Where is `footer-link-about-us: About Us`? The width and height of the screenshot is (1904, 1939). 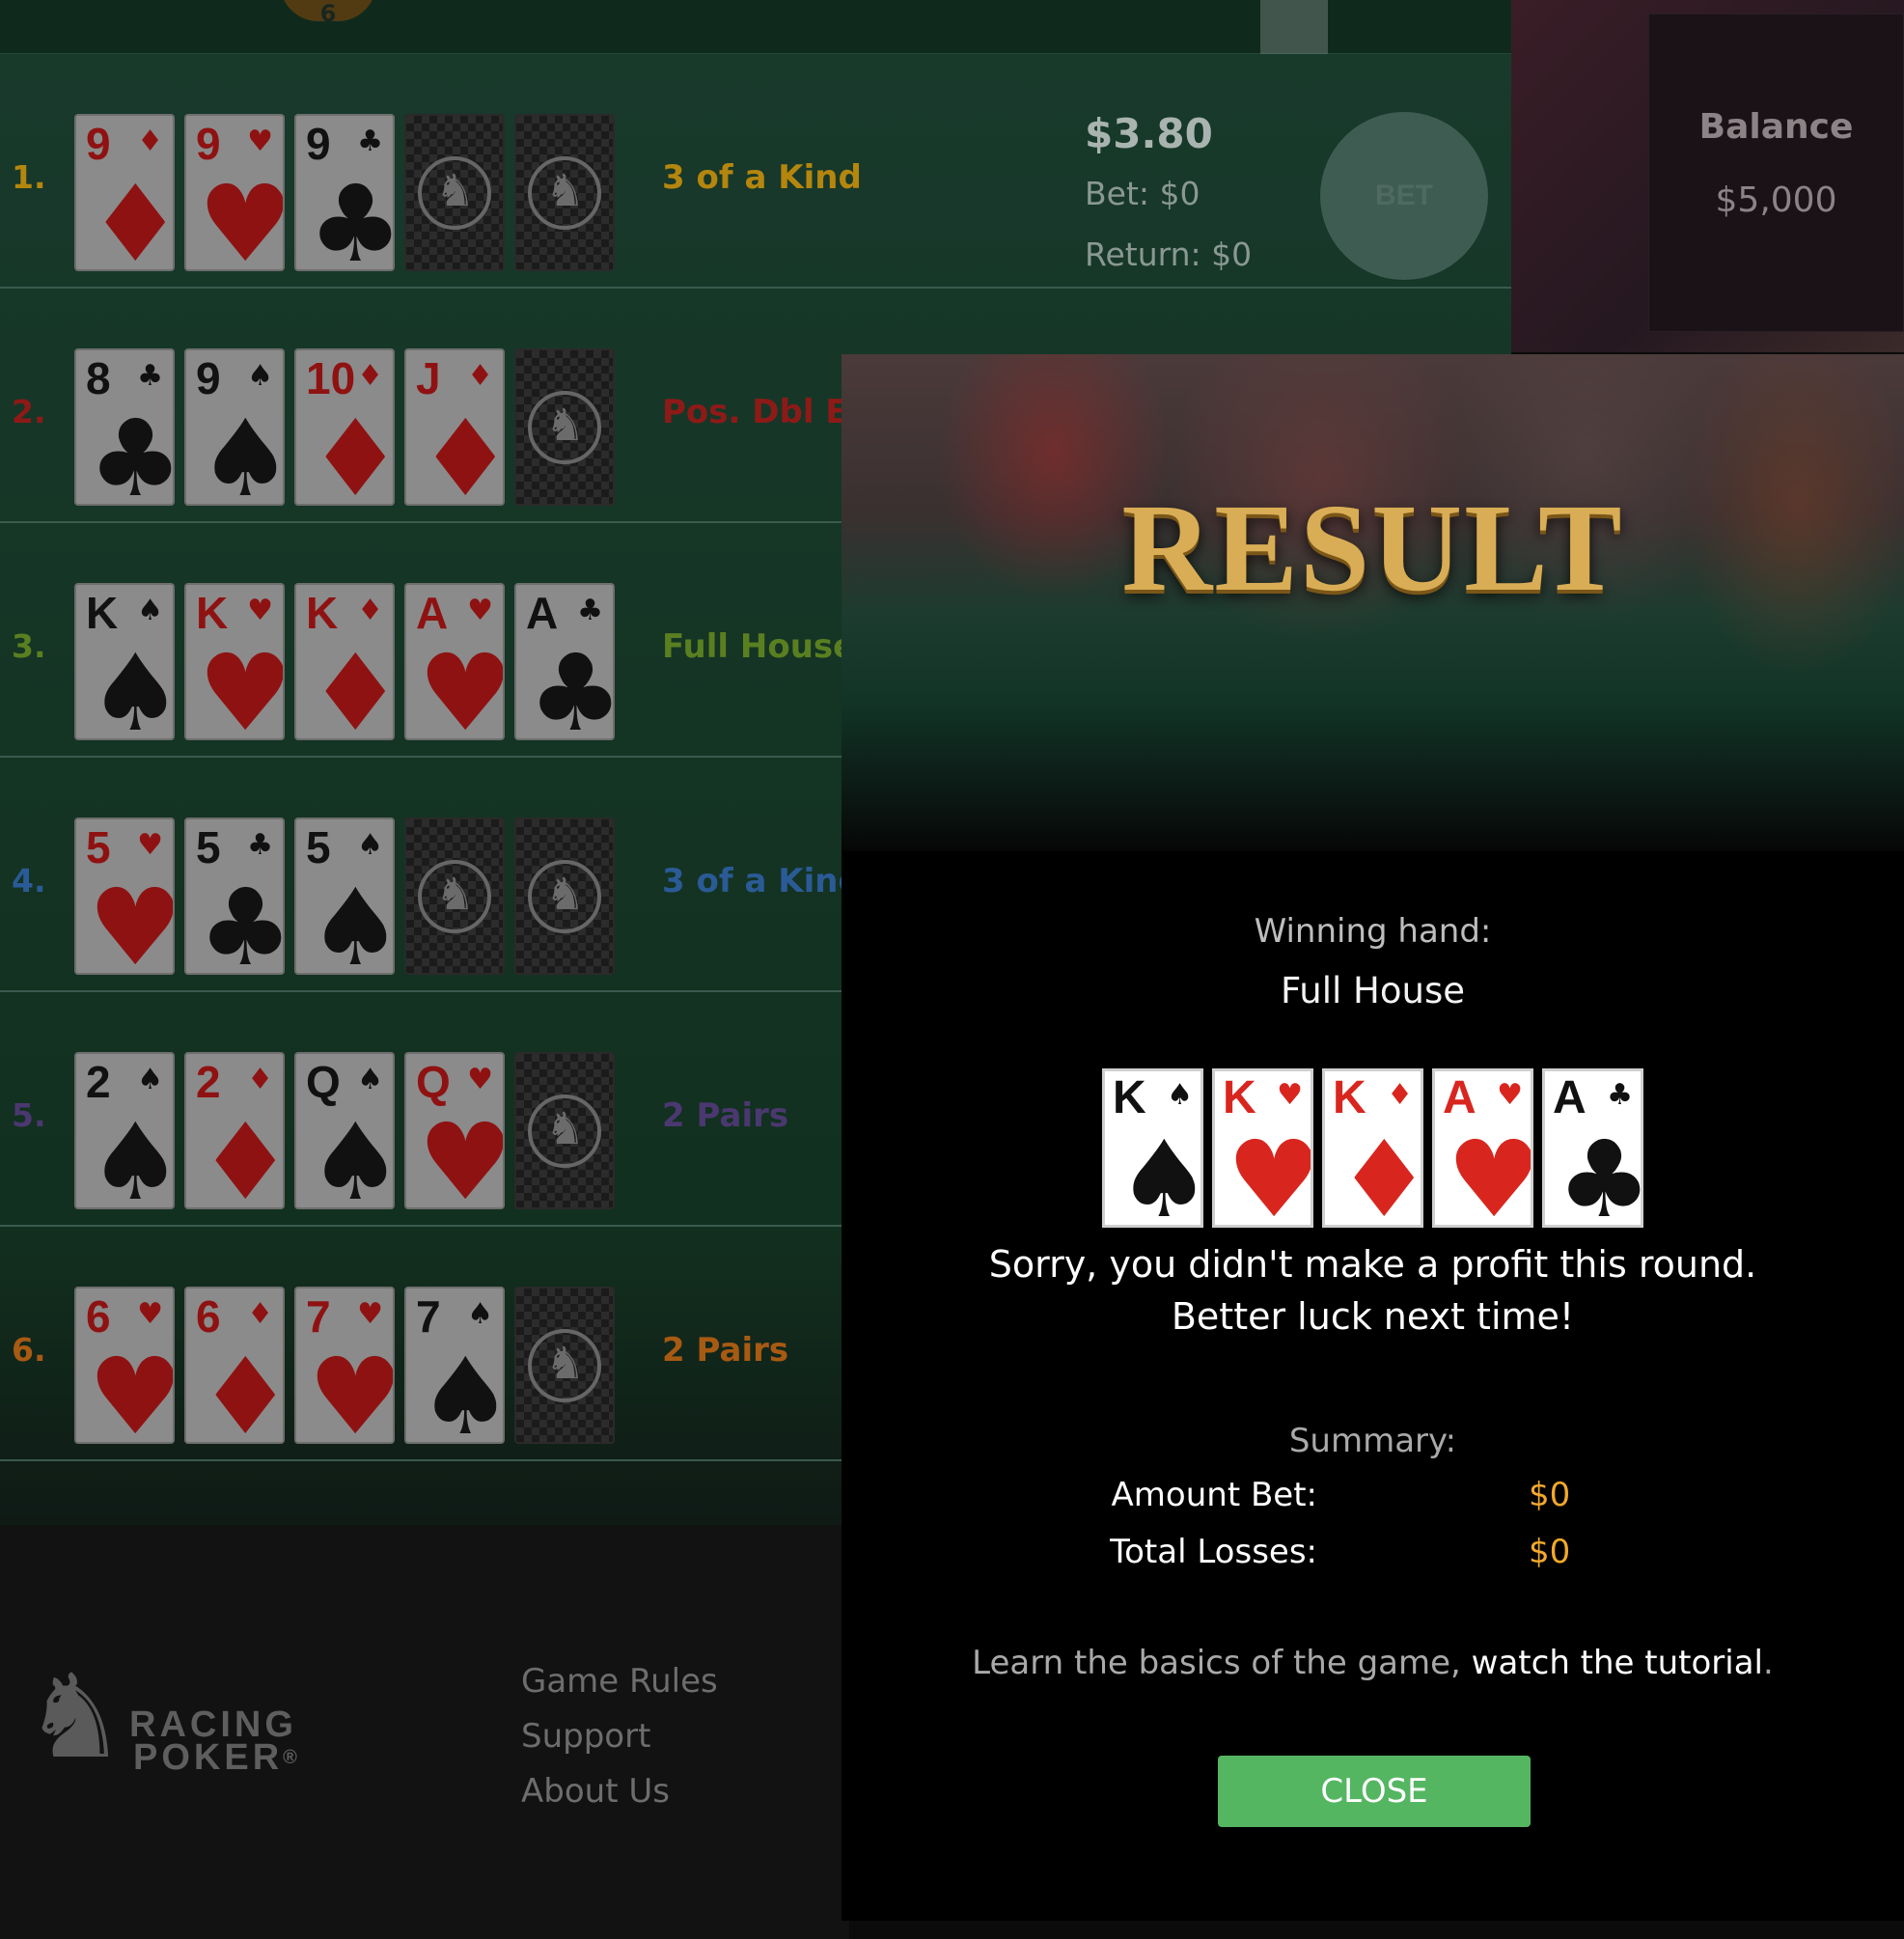
footer-link-about-us: About Us is located at coordinates (595, 1791).